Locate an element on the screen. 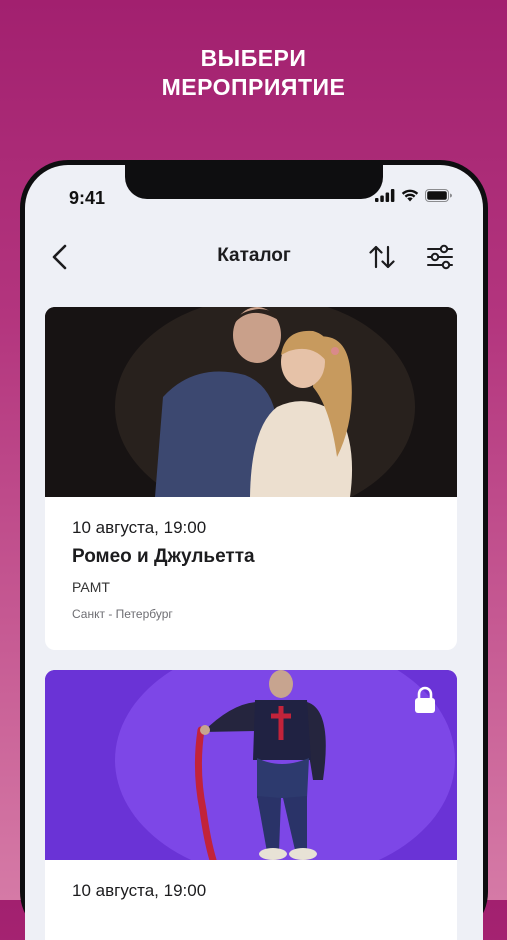 Image resolution: width=507 pixels, height=940 pixels. event-title: Ромео и Джульетта is located at coordinates (163, 556).